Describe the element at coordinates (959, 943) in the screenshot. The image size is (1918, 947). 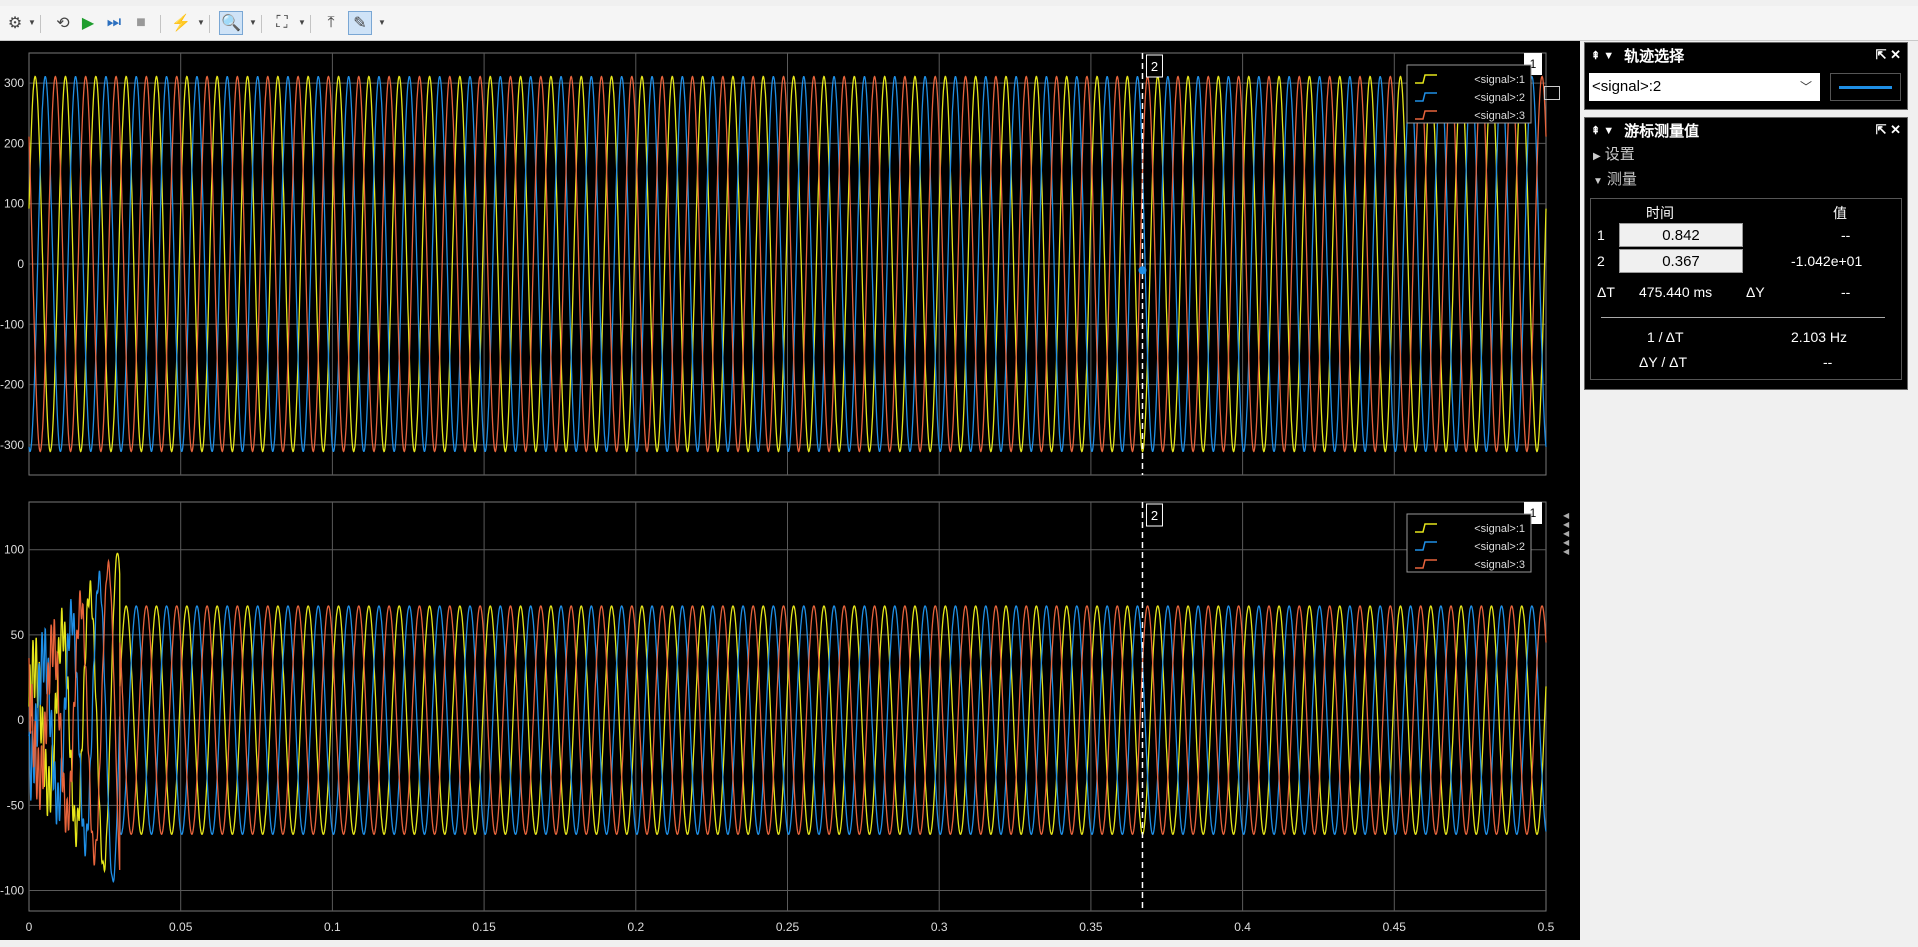
I see `status-bar` at that location.